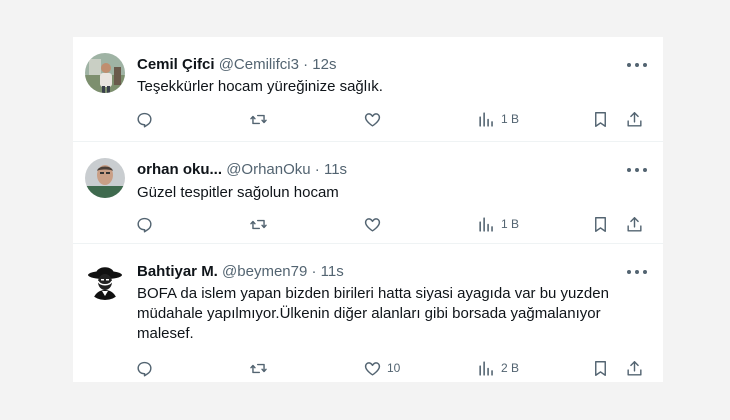 The image size is (730, 420). I want to click on views-button: 2 B, so click(498, 368).